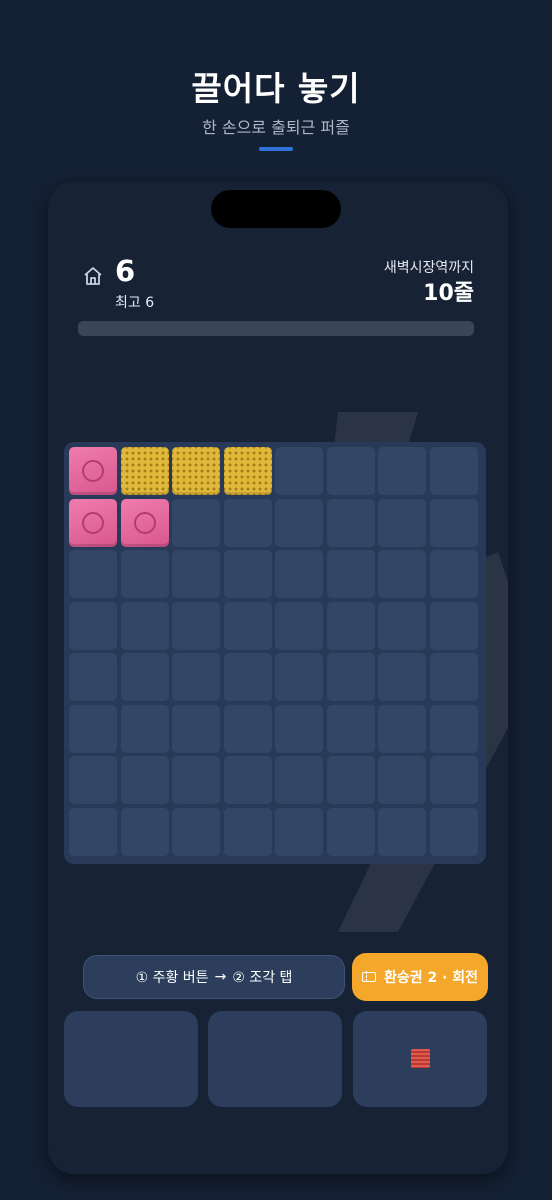 The width and height of the screenshot is (552, 1200). What do you see at coordinates (220, 977) in the screenshot?
I see `hint-arrow: →` at bounding box center [220, 977].